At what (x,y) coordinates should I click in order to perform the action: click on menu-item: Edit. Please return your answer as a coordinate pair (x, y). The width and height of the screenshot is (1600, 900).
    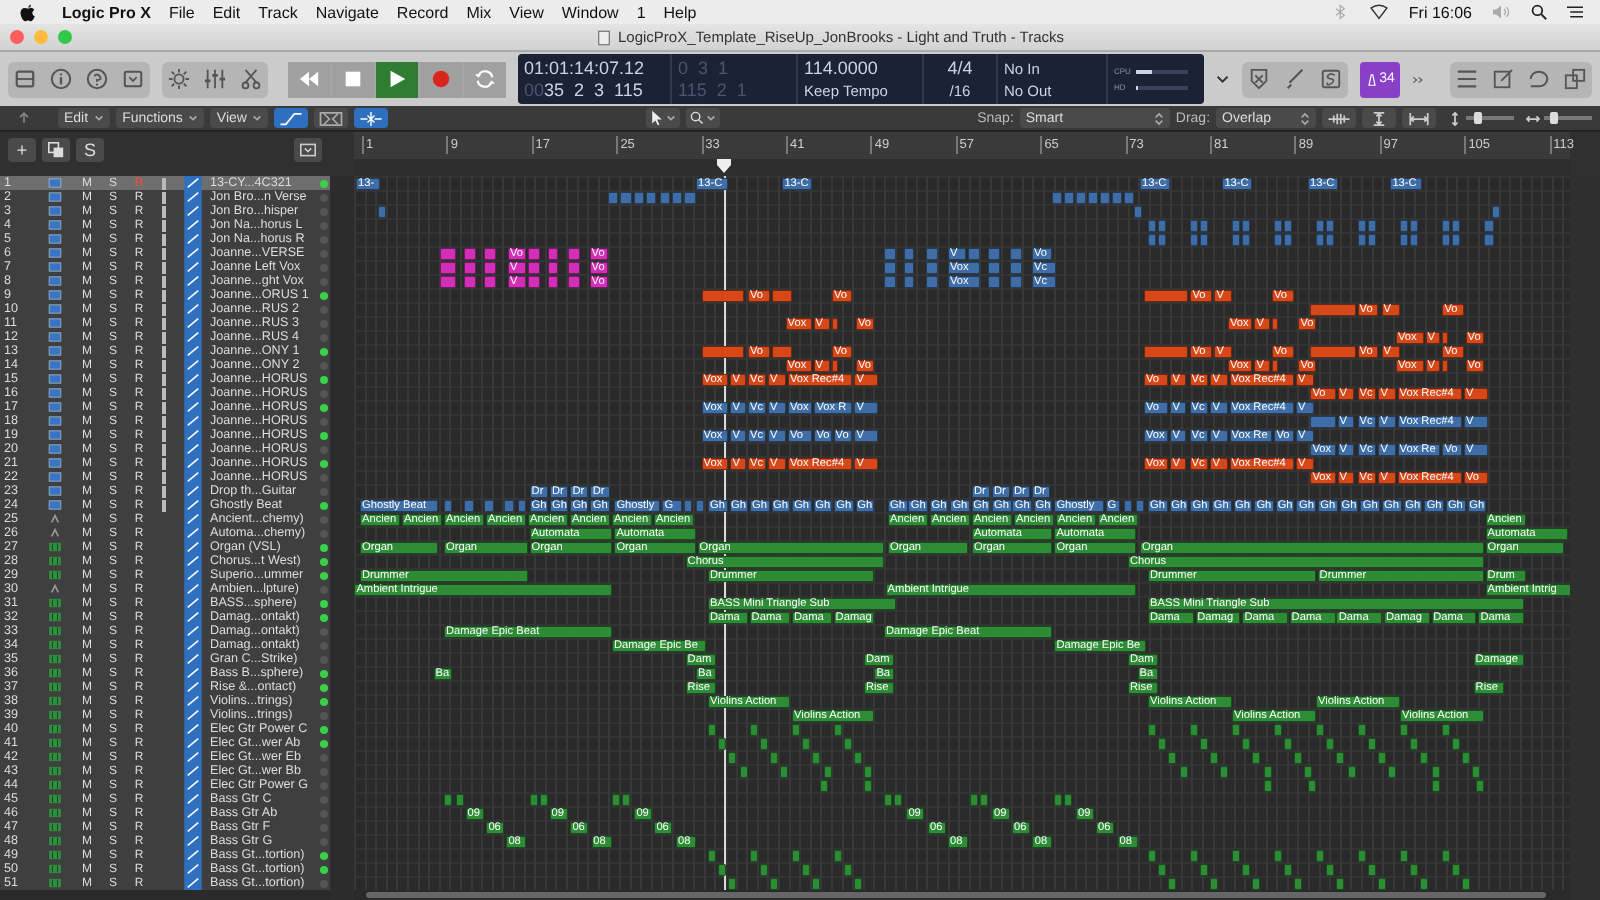
    Looking at the image, I should click on (226, 12).